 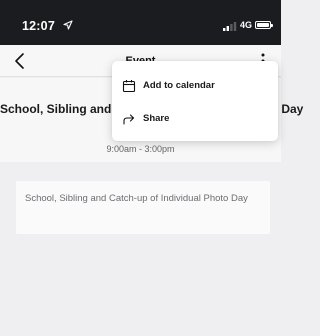 I want to click on battery-icon, so click(x=264, y=25).